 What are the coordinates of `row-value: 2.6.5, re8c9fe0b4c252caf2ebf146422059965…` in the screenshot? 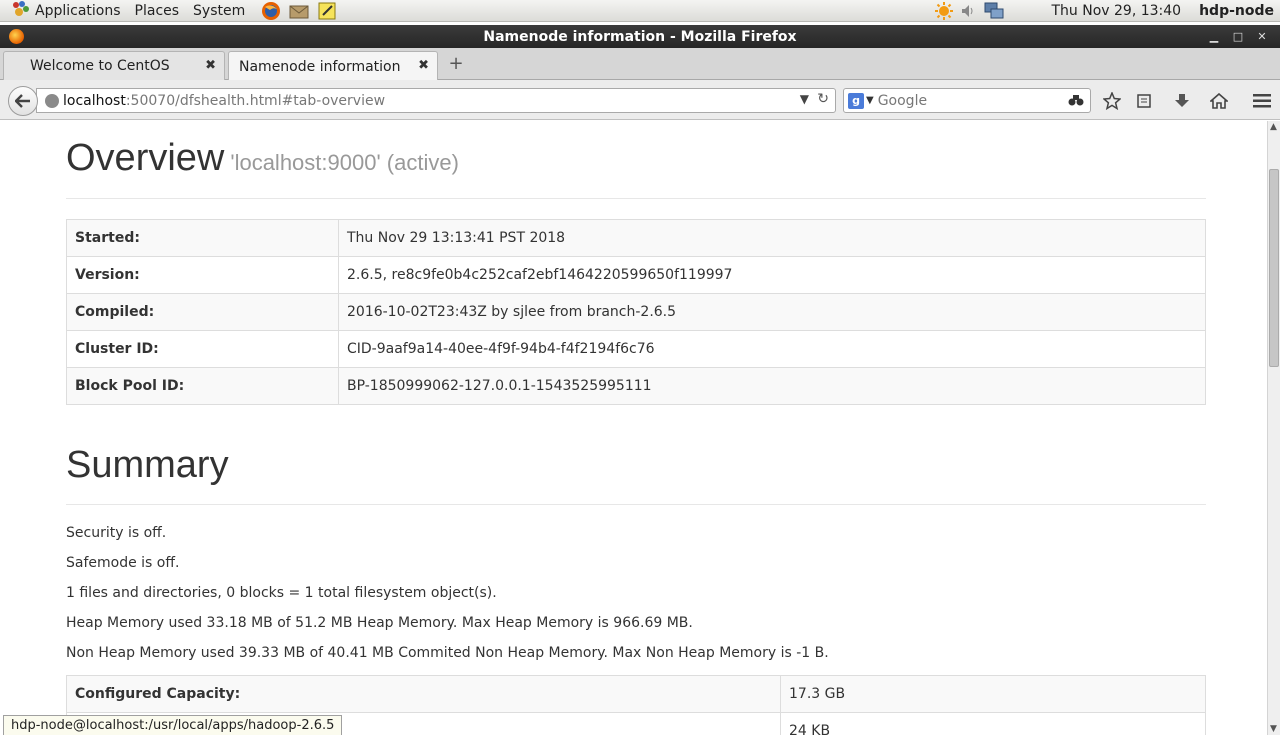 It's located at (772, 275).